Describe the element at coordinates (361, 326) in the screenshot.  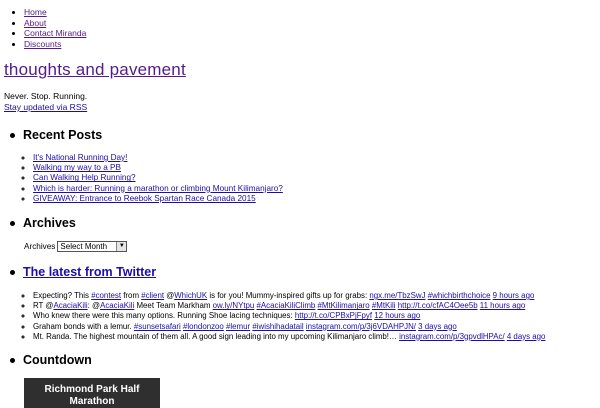
I see `tweet-link: instagram.com/p/3j6VDAHPJN/` at that location.